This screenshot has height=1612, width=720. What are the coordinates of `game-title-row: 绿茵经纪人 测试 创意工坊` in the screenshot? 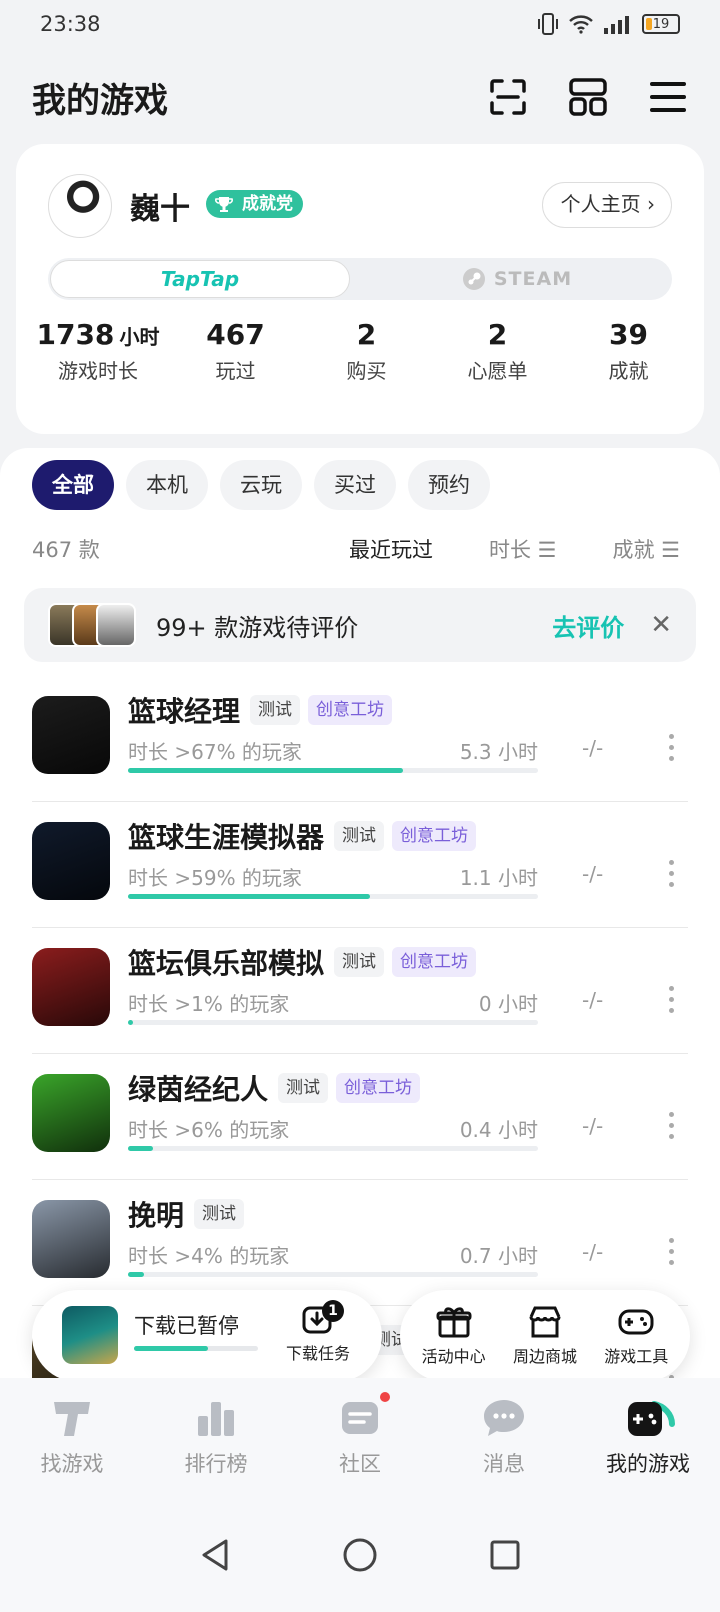 It's located at (274, 1088).